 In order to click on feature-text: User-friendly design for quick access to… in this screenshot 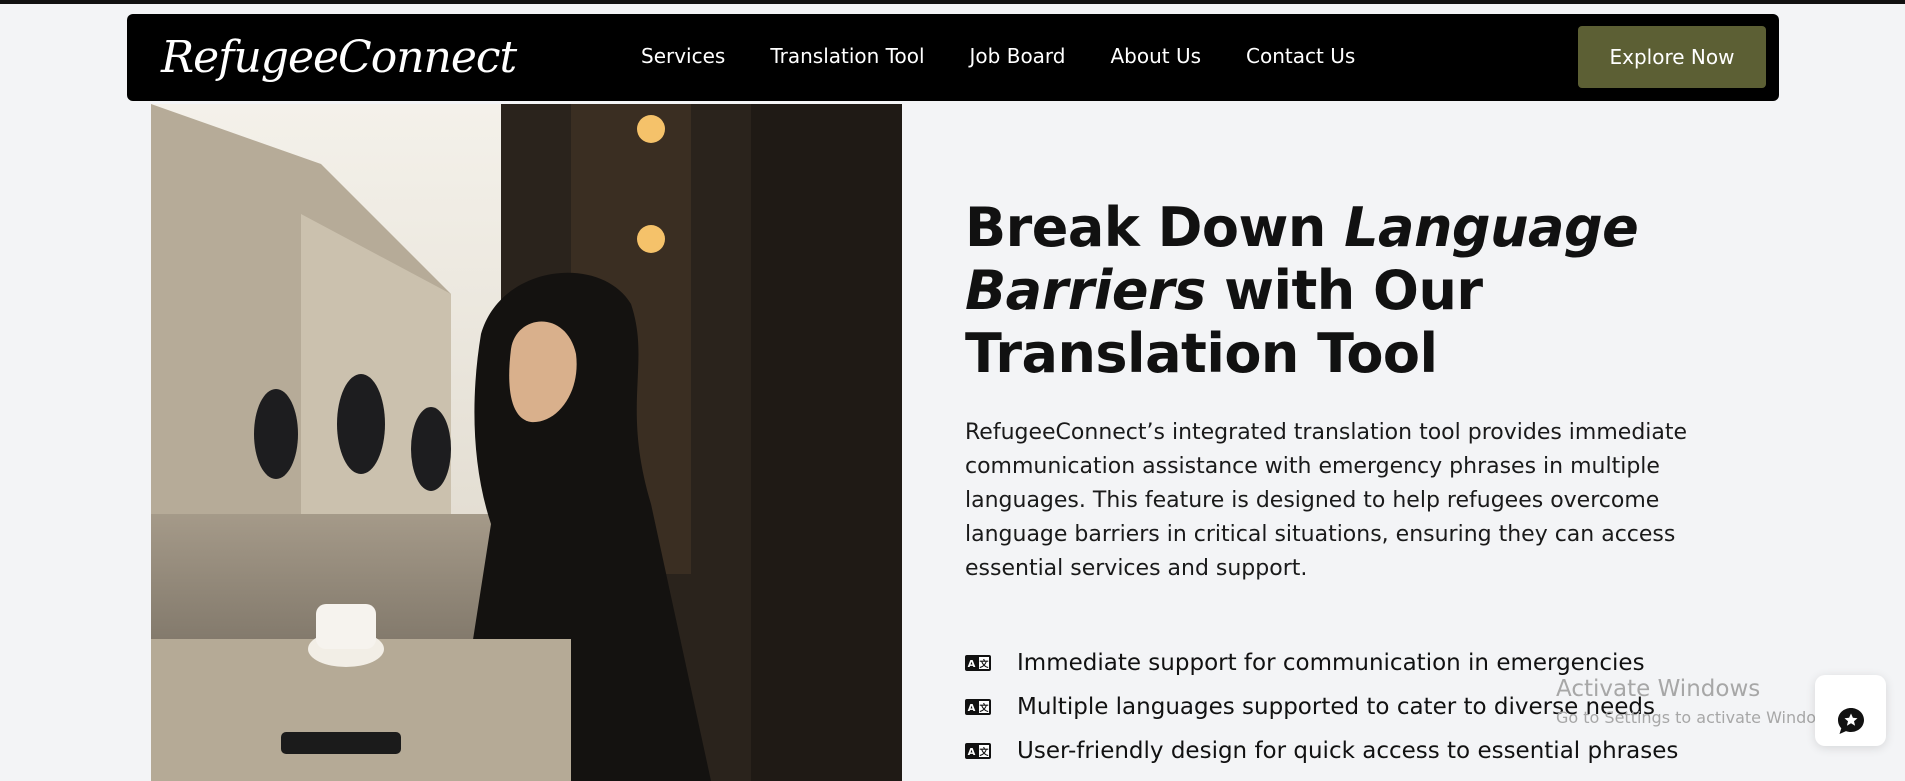, I will do `click(1348, 751)`.